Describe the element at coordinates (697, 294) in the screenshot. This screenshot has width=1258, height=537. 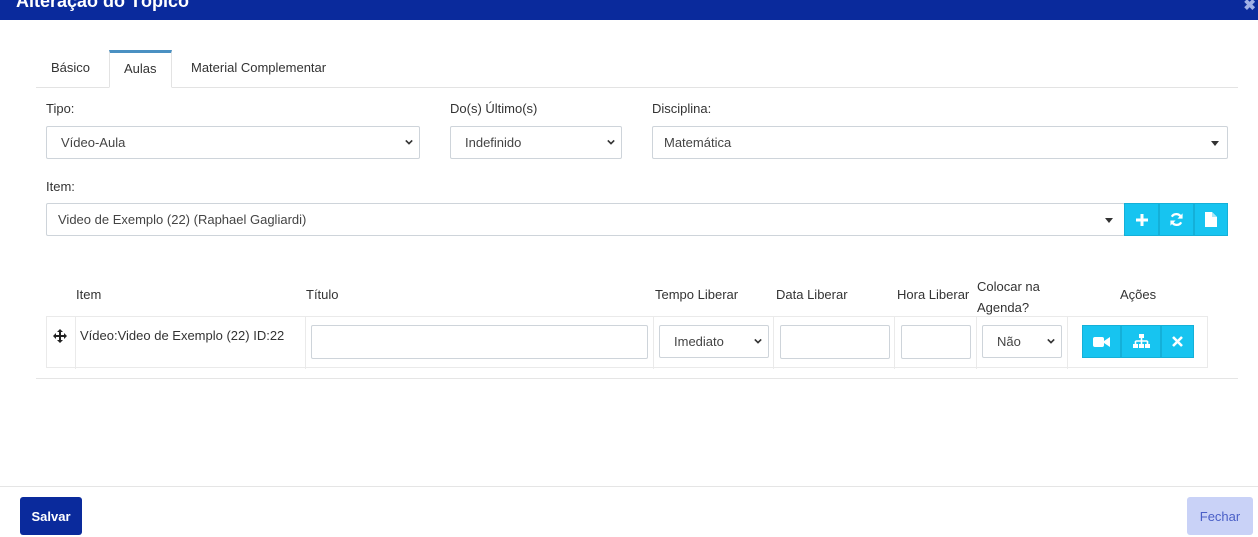
I see `col-header-tempo-liberar: Tempo Liberar` at that location.